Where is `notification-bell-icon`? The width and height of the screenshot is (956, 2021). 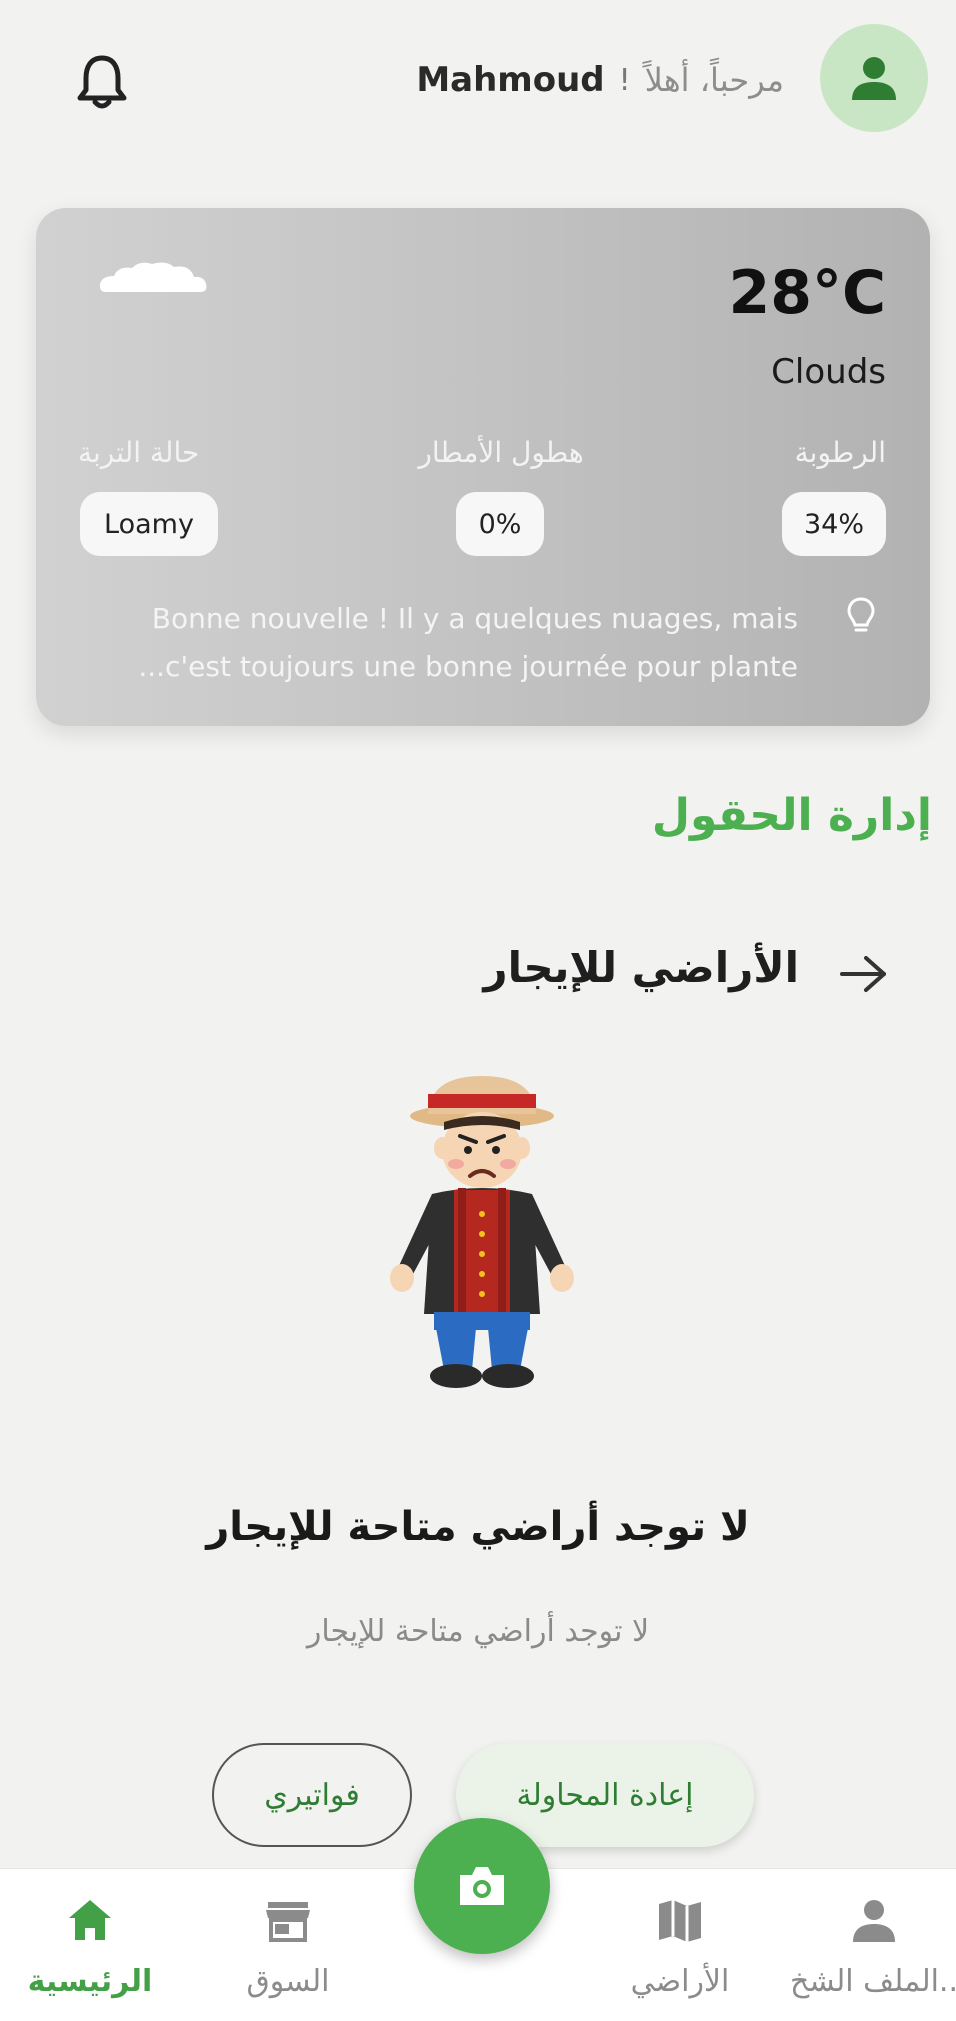
notification-bell-icon is located at coordinates (102, 82).